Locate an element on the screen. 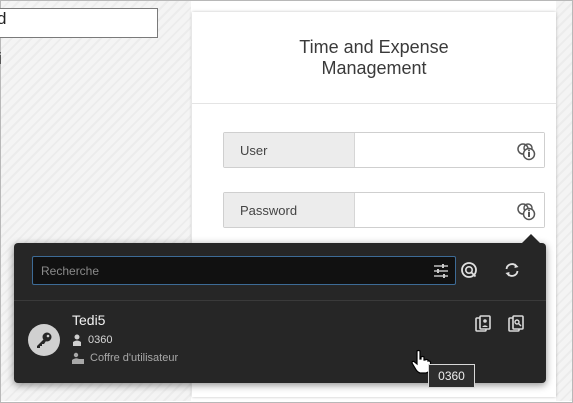  background-pattern-right is located at coordinates (564, 201).